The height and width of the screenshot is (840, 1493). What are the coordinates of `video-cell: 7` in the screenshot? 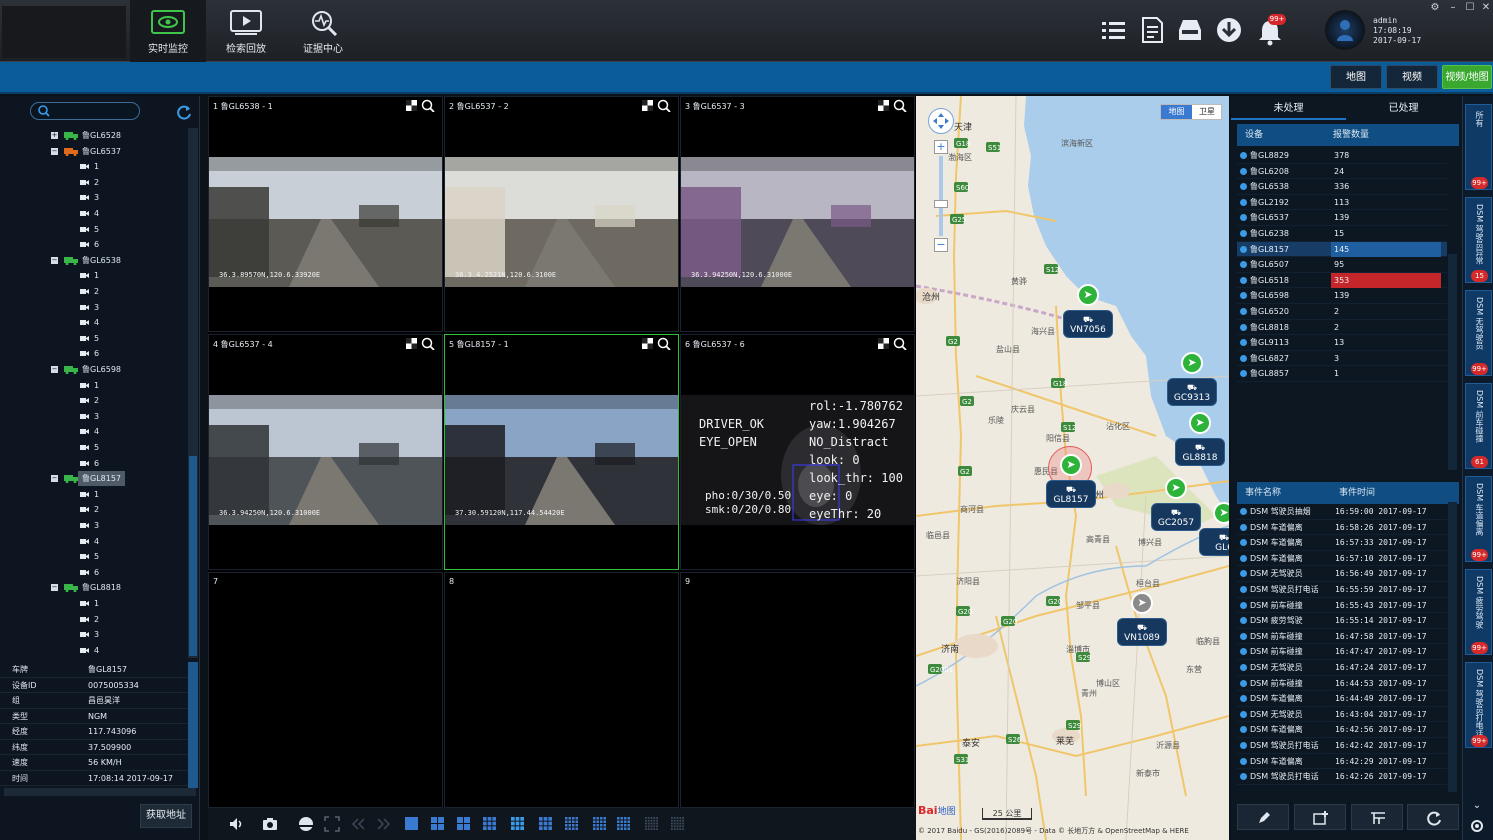 It's located at (325, 690).